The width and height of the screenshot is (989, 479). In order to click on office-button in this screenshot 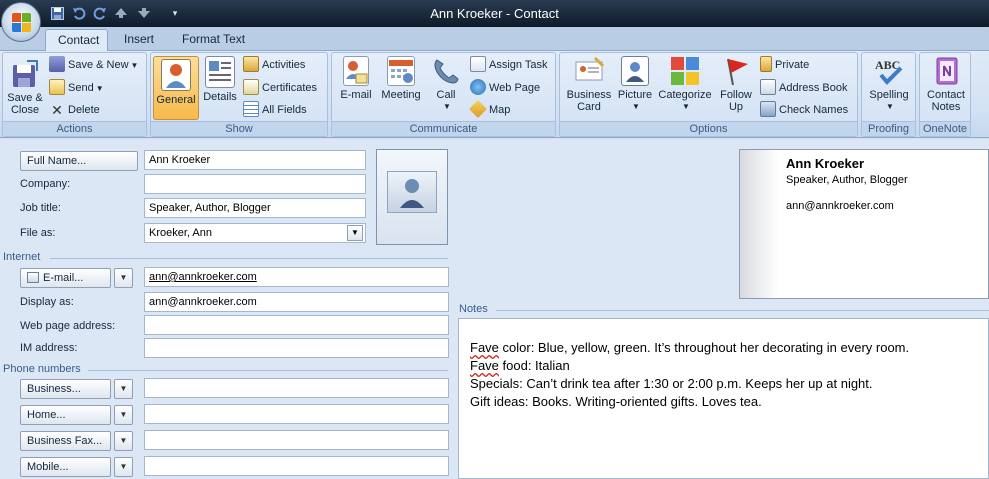, I will do `click(21, 22)`.